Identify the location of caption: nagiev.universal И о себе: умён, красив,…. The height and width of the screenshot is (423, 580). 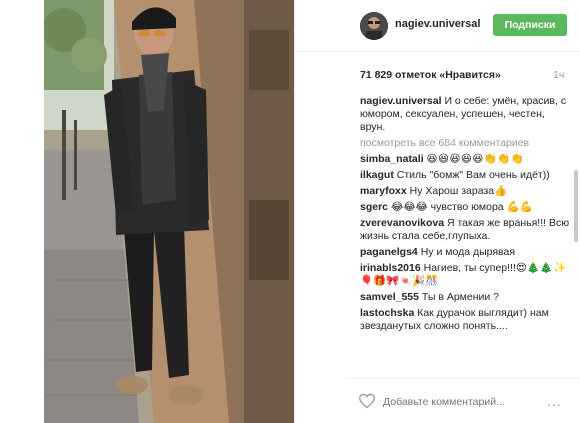
(465, 114).